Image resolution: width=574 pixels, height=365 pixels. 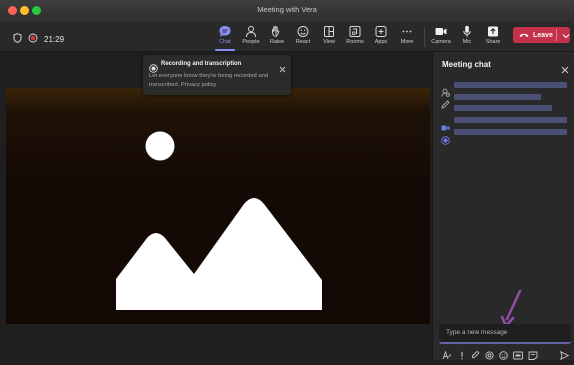 What do you see at coordinates (407, 37) in the screenshot?
I see `more-button: More` at bounding box center [407, 37].